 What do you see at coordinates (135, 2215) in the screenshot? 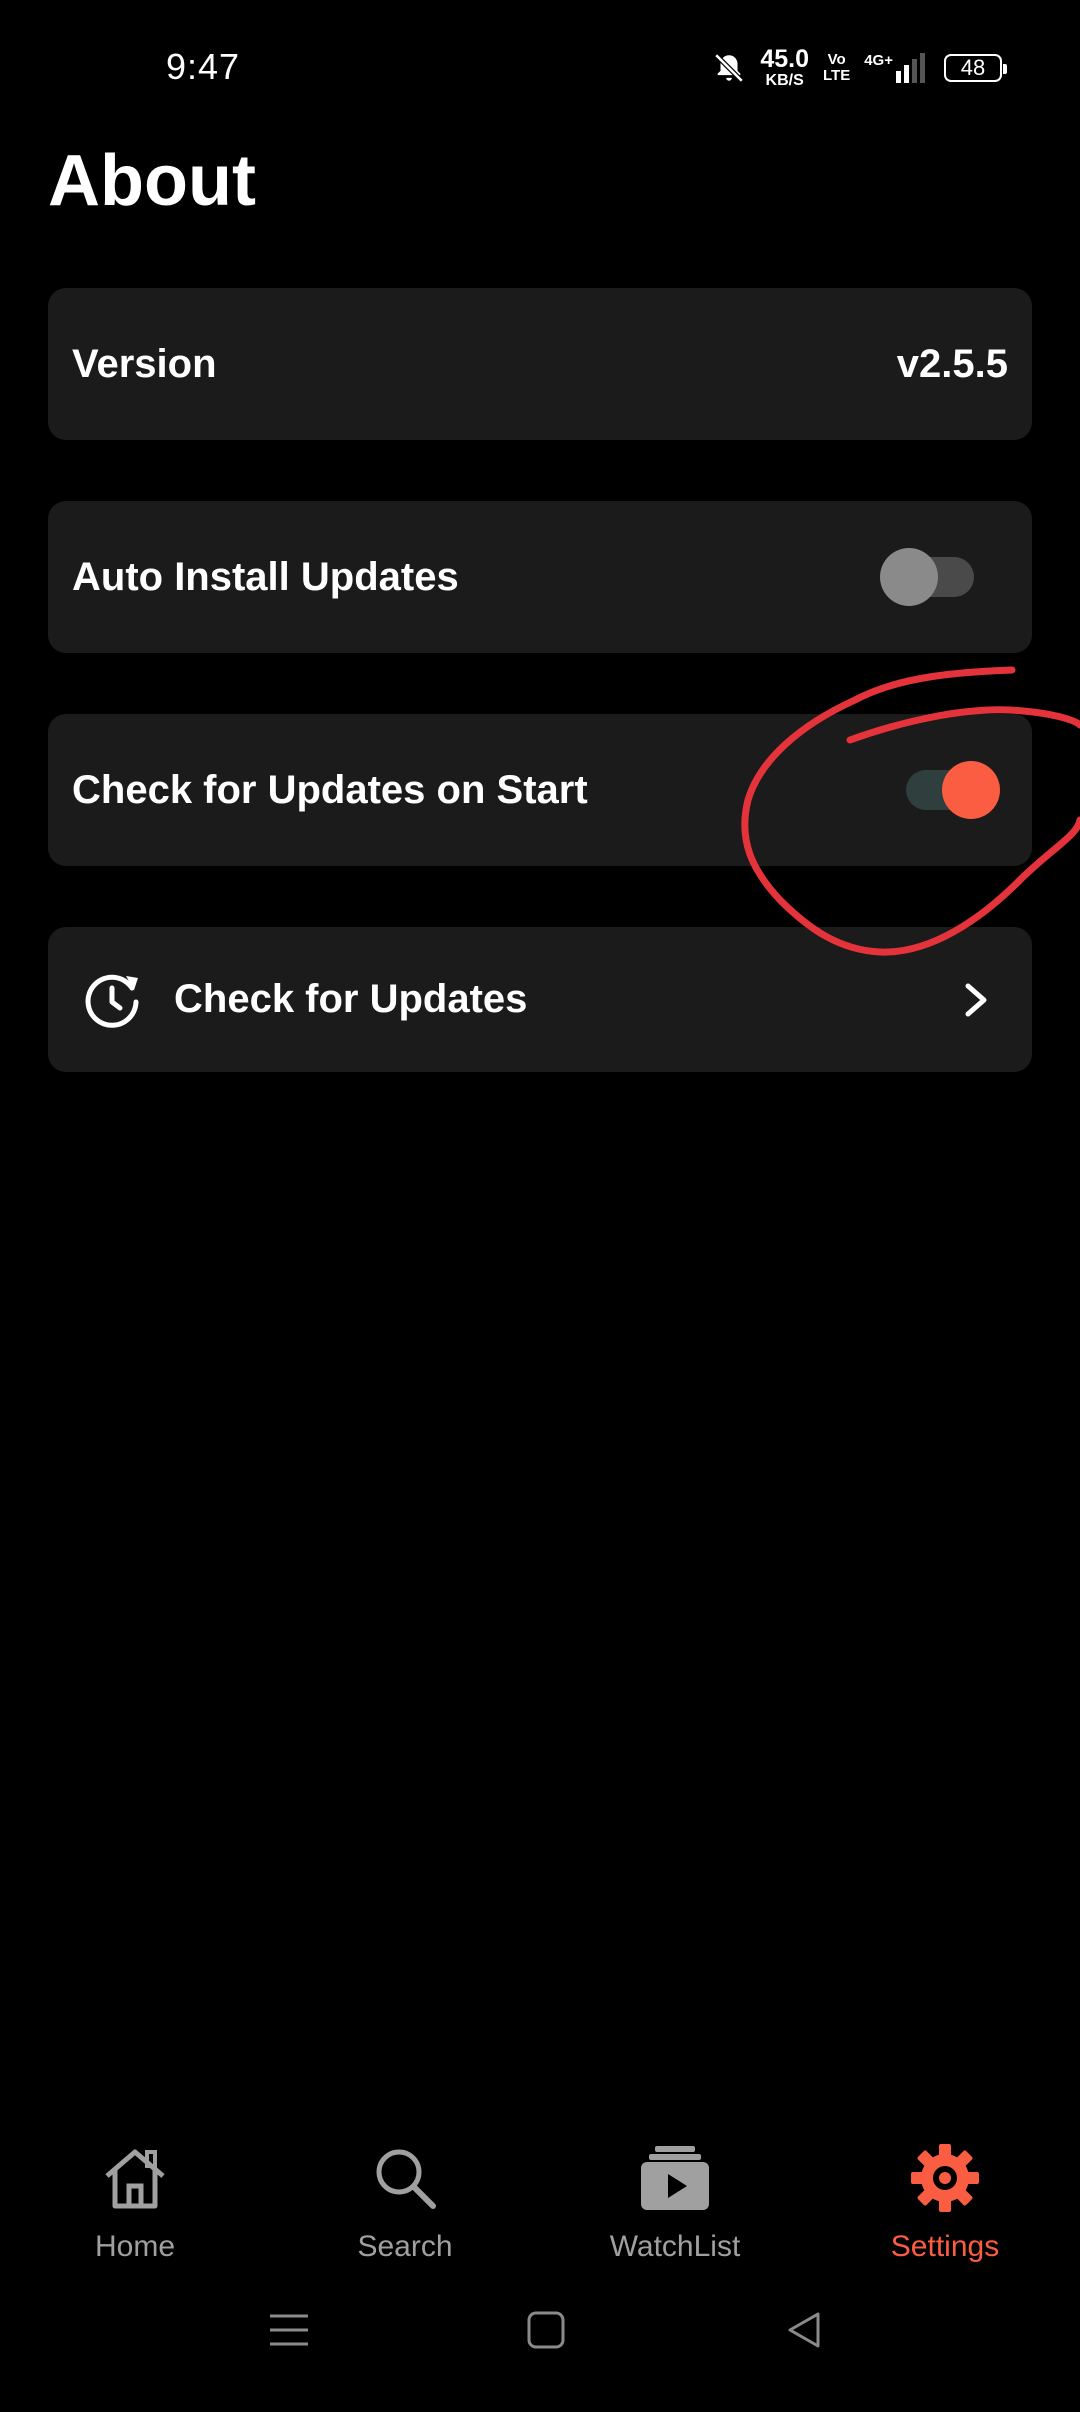
I see `nav-home: Home` at bounding box center [135, 2215].